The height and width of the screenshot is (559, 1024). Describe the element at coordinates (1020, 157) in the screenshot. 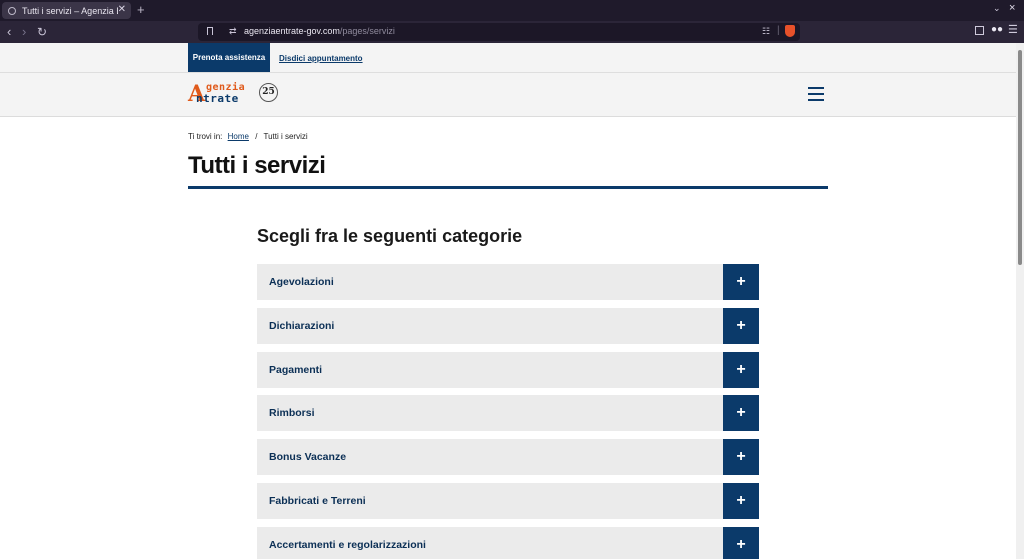

I see `scrollbar-thumb` at that location.